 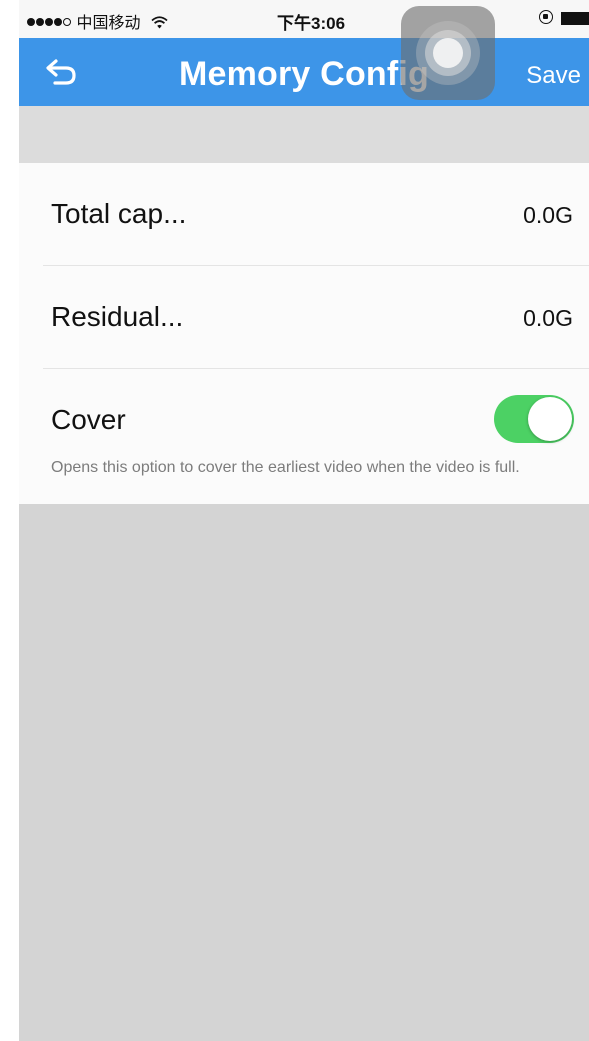 What do you see at coordinates (548, 215) in the screenshot?
I see `total-capacity-value: 0.0G` at bounding box center [548, 215].